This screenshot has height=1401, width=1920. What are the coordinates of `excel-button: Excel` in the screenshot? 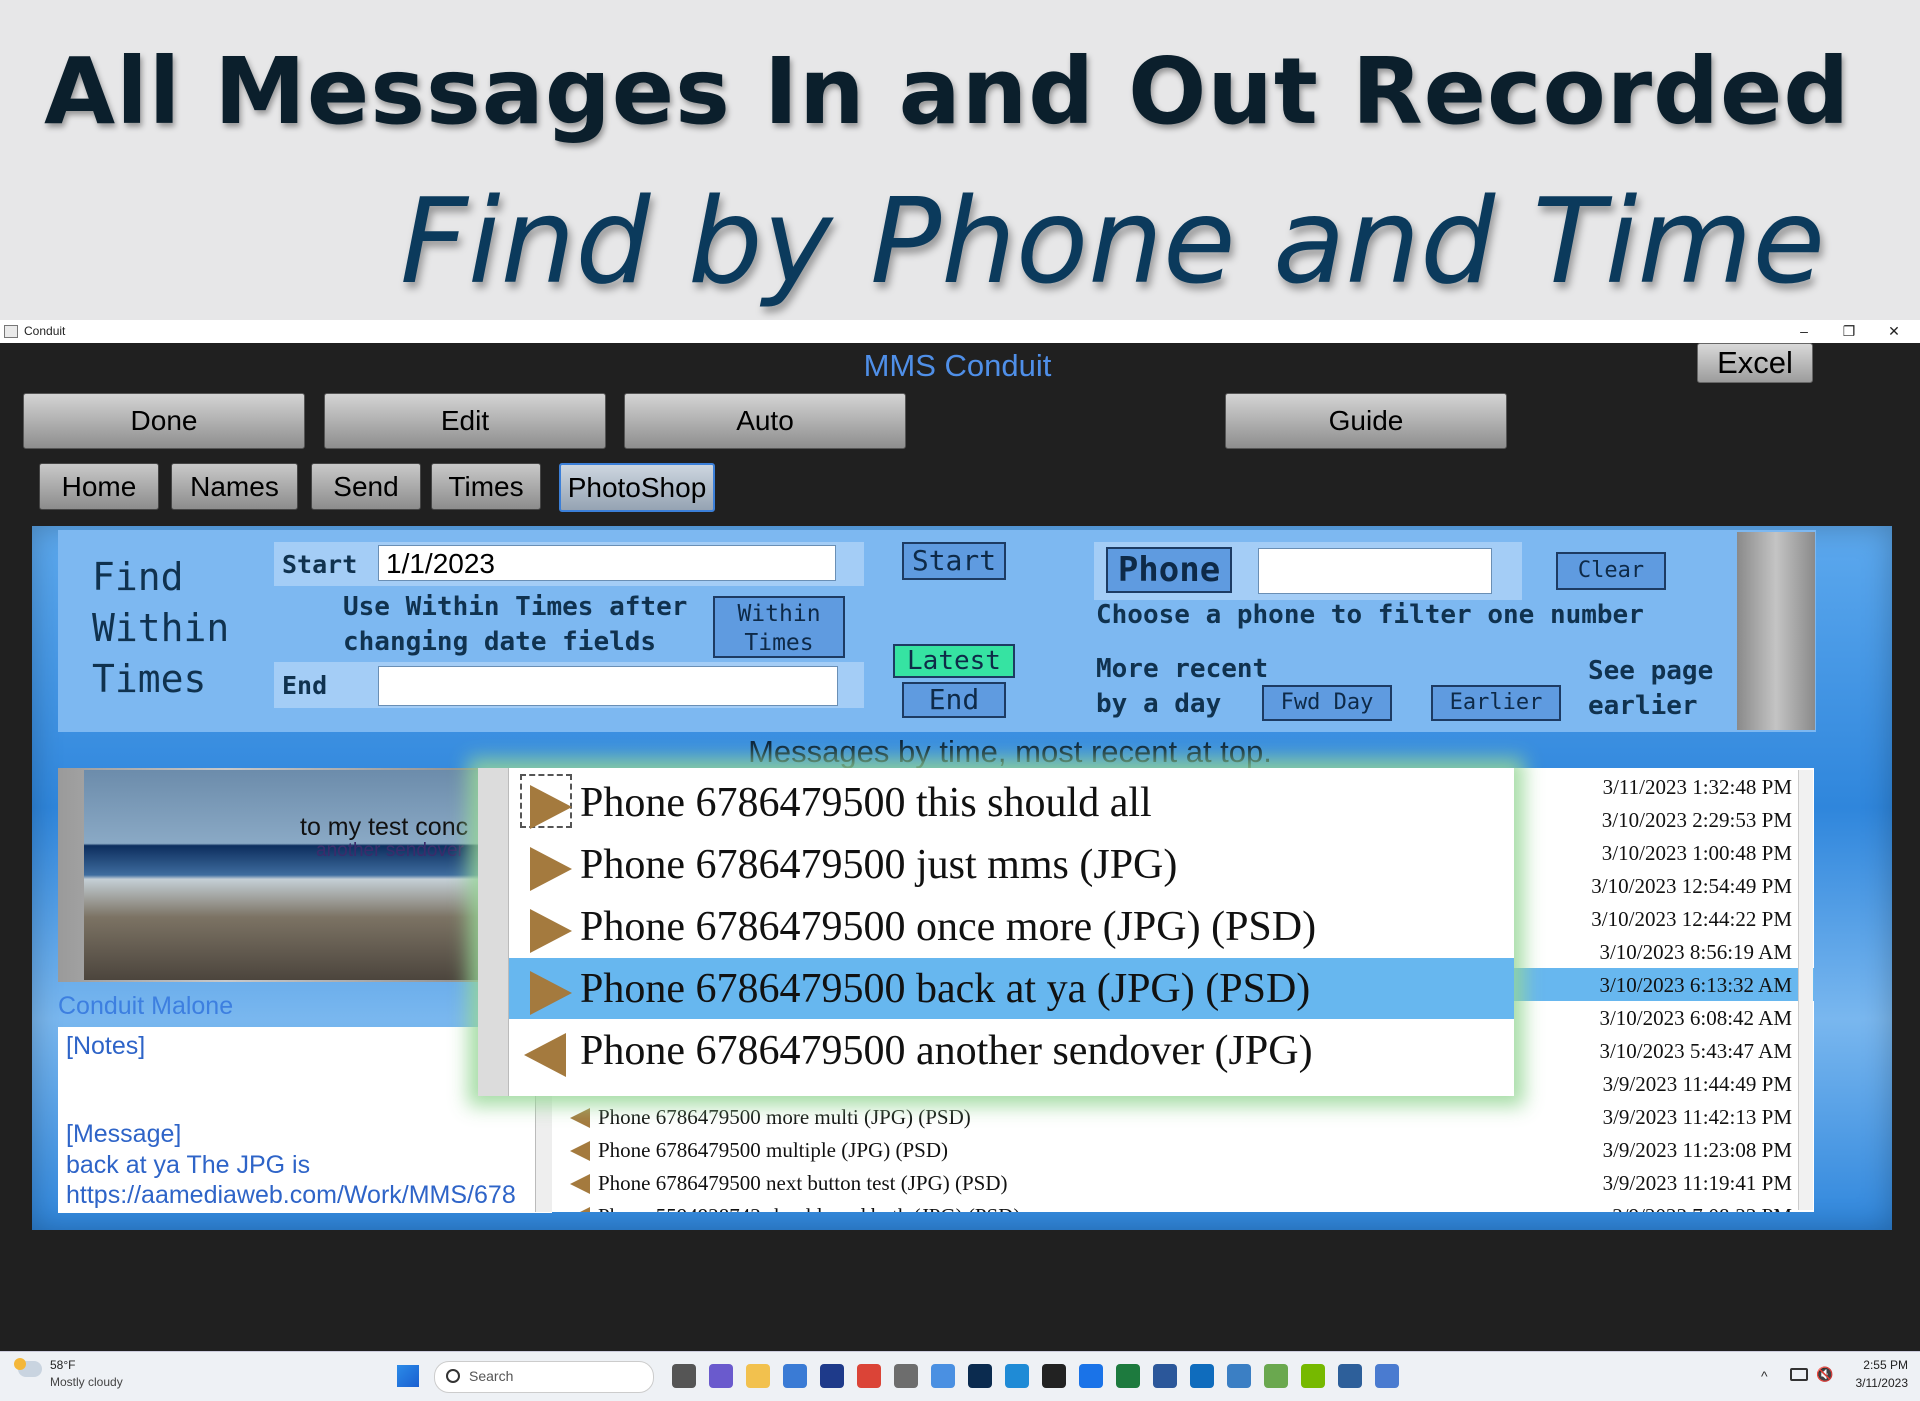 It's located at (1755, 363).